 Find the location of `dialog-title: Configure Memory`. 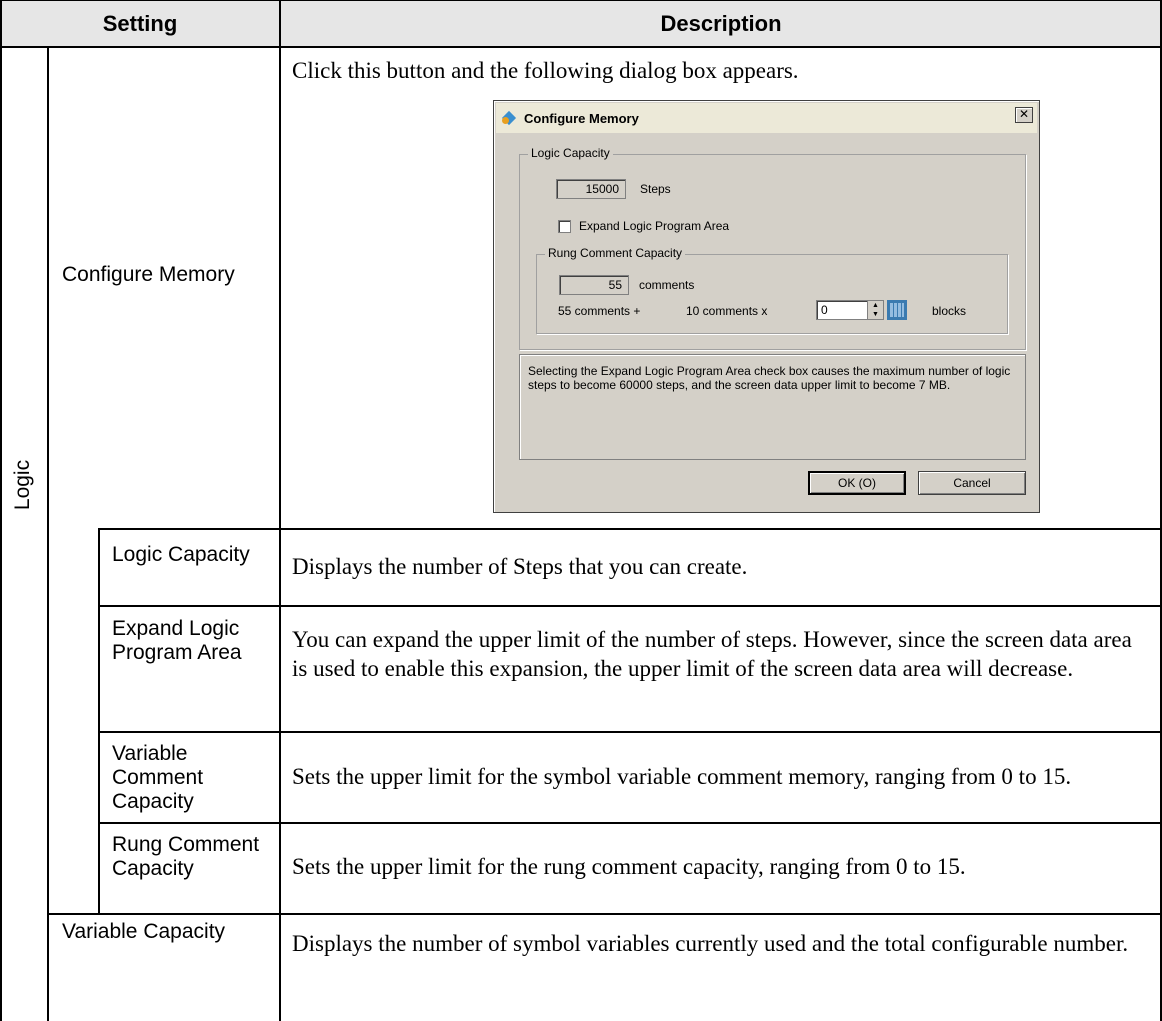

dialog-title: Configure Memory is located at coordinates (581, 118).